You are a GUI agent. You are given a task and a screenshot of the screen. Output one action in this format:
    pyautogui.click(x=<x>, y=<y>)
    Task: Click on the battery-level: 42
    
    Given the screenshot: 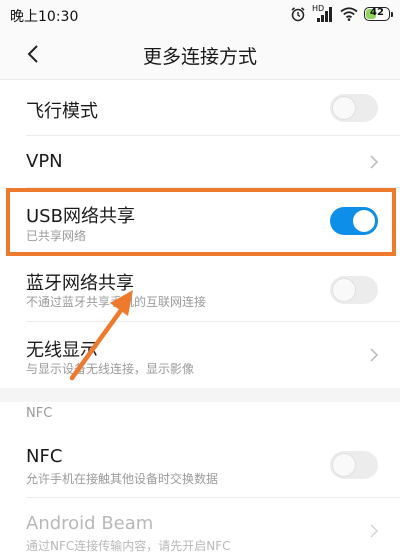 What is the action you would take?
    pyautogui.click(x=377, y=12)
    